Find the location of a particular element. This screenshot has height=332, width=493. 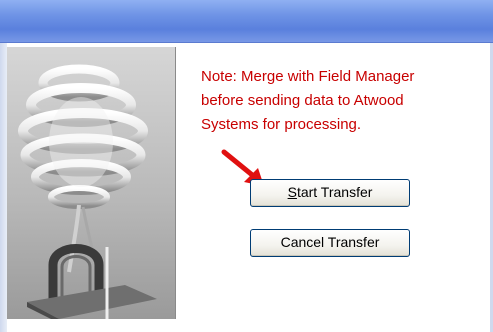

start-transfer-label-rest: tart Transfer is located at coordinates (334, 192).